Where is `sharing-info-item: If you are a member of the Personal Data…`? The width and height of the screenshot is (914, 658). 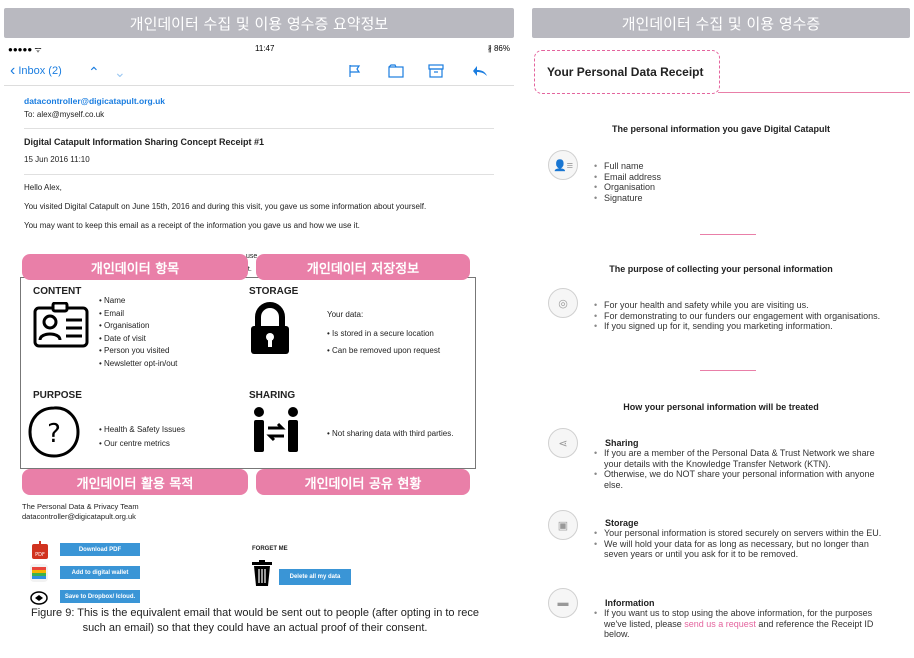
sharing-info-item: If you are a member of the Personal Data… is located at coordinates (744, 458).